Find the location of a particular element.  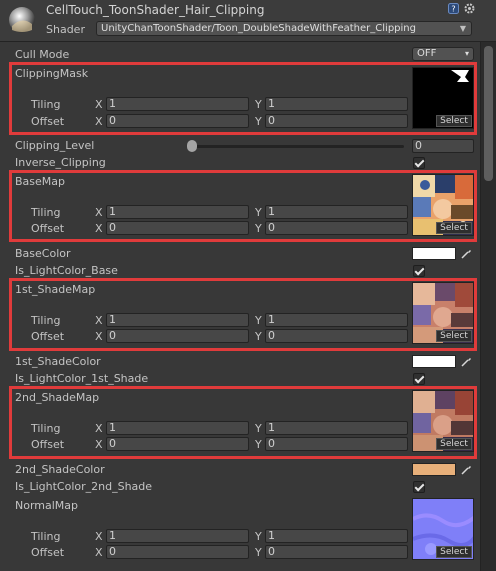

base-color-swatch is located at coordinates (434, 253).